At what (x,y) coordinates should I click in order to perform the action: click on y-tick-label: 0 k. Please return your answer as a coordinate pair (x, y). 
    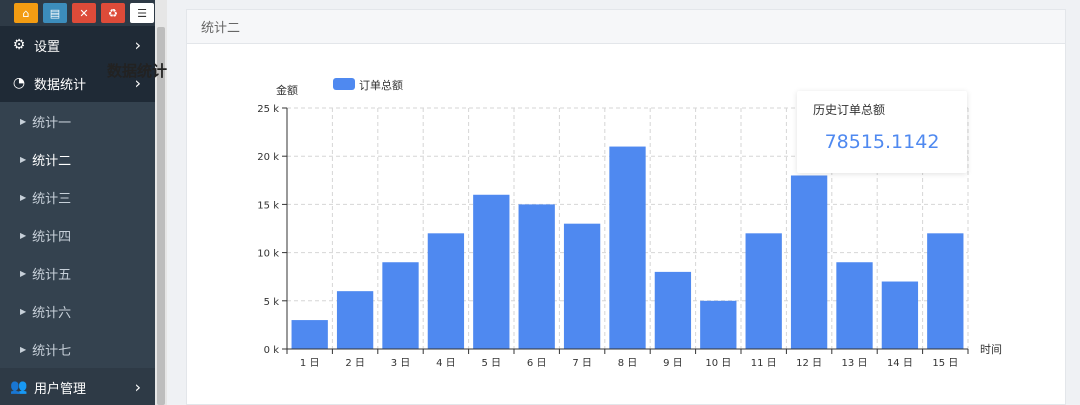
    Looking at the image, I should click on (272, 350).